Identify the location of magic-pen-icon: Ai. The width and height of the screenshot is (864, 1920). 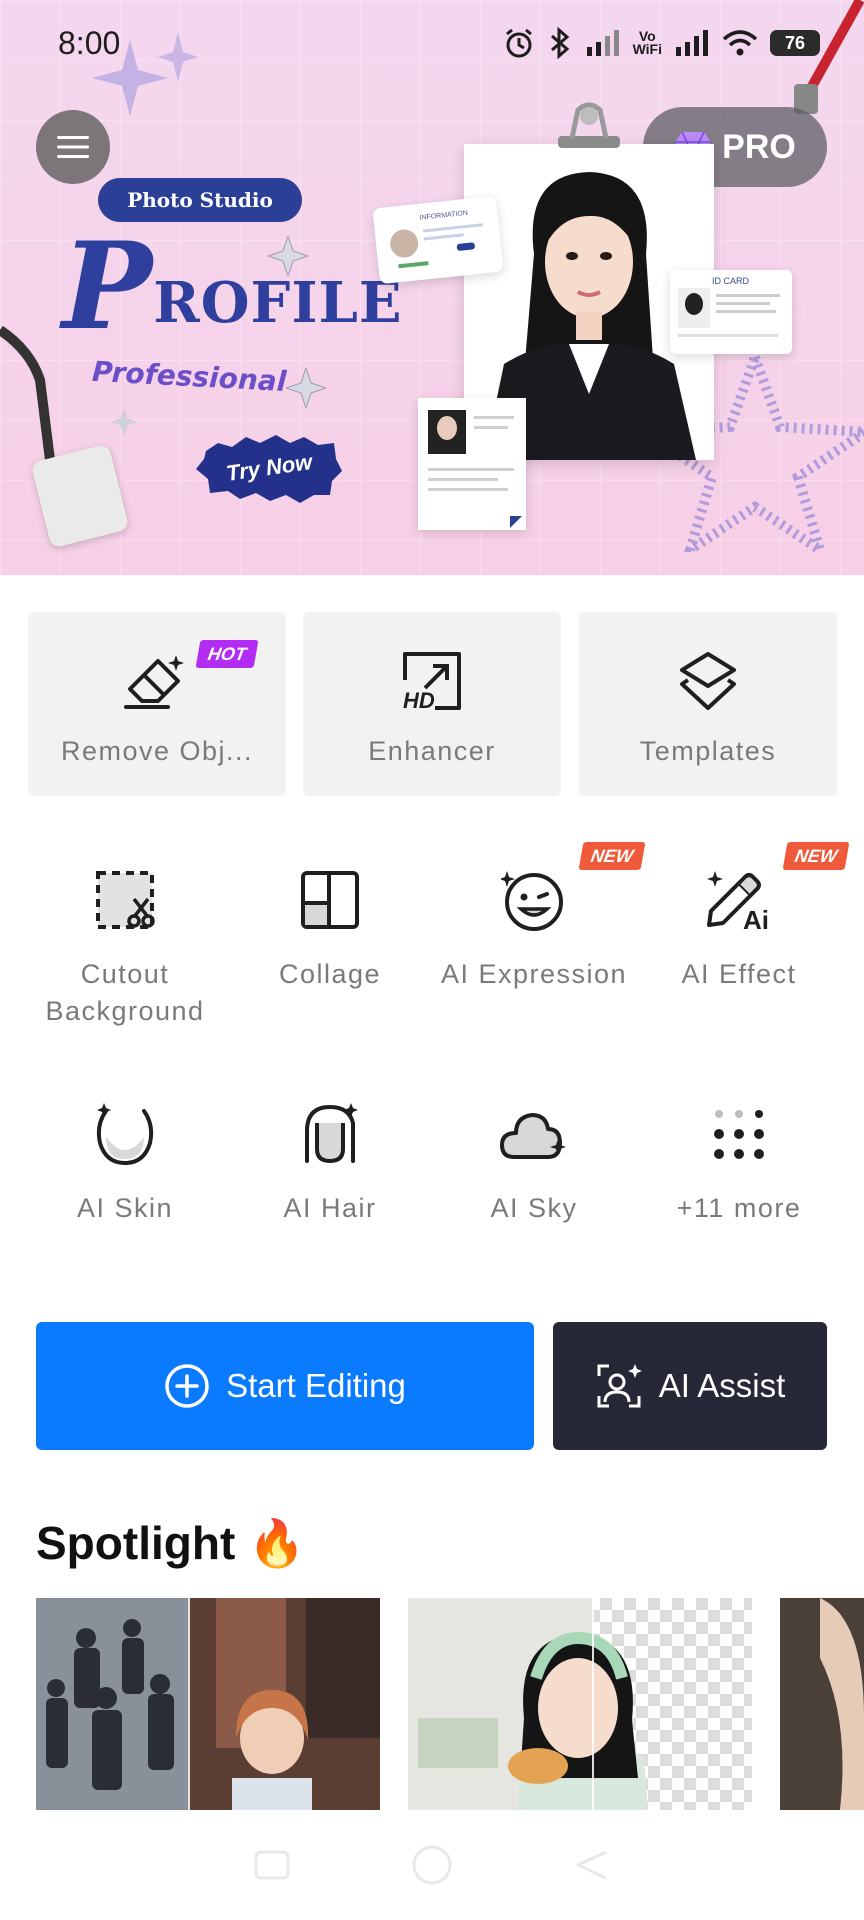
(738, 902).